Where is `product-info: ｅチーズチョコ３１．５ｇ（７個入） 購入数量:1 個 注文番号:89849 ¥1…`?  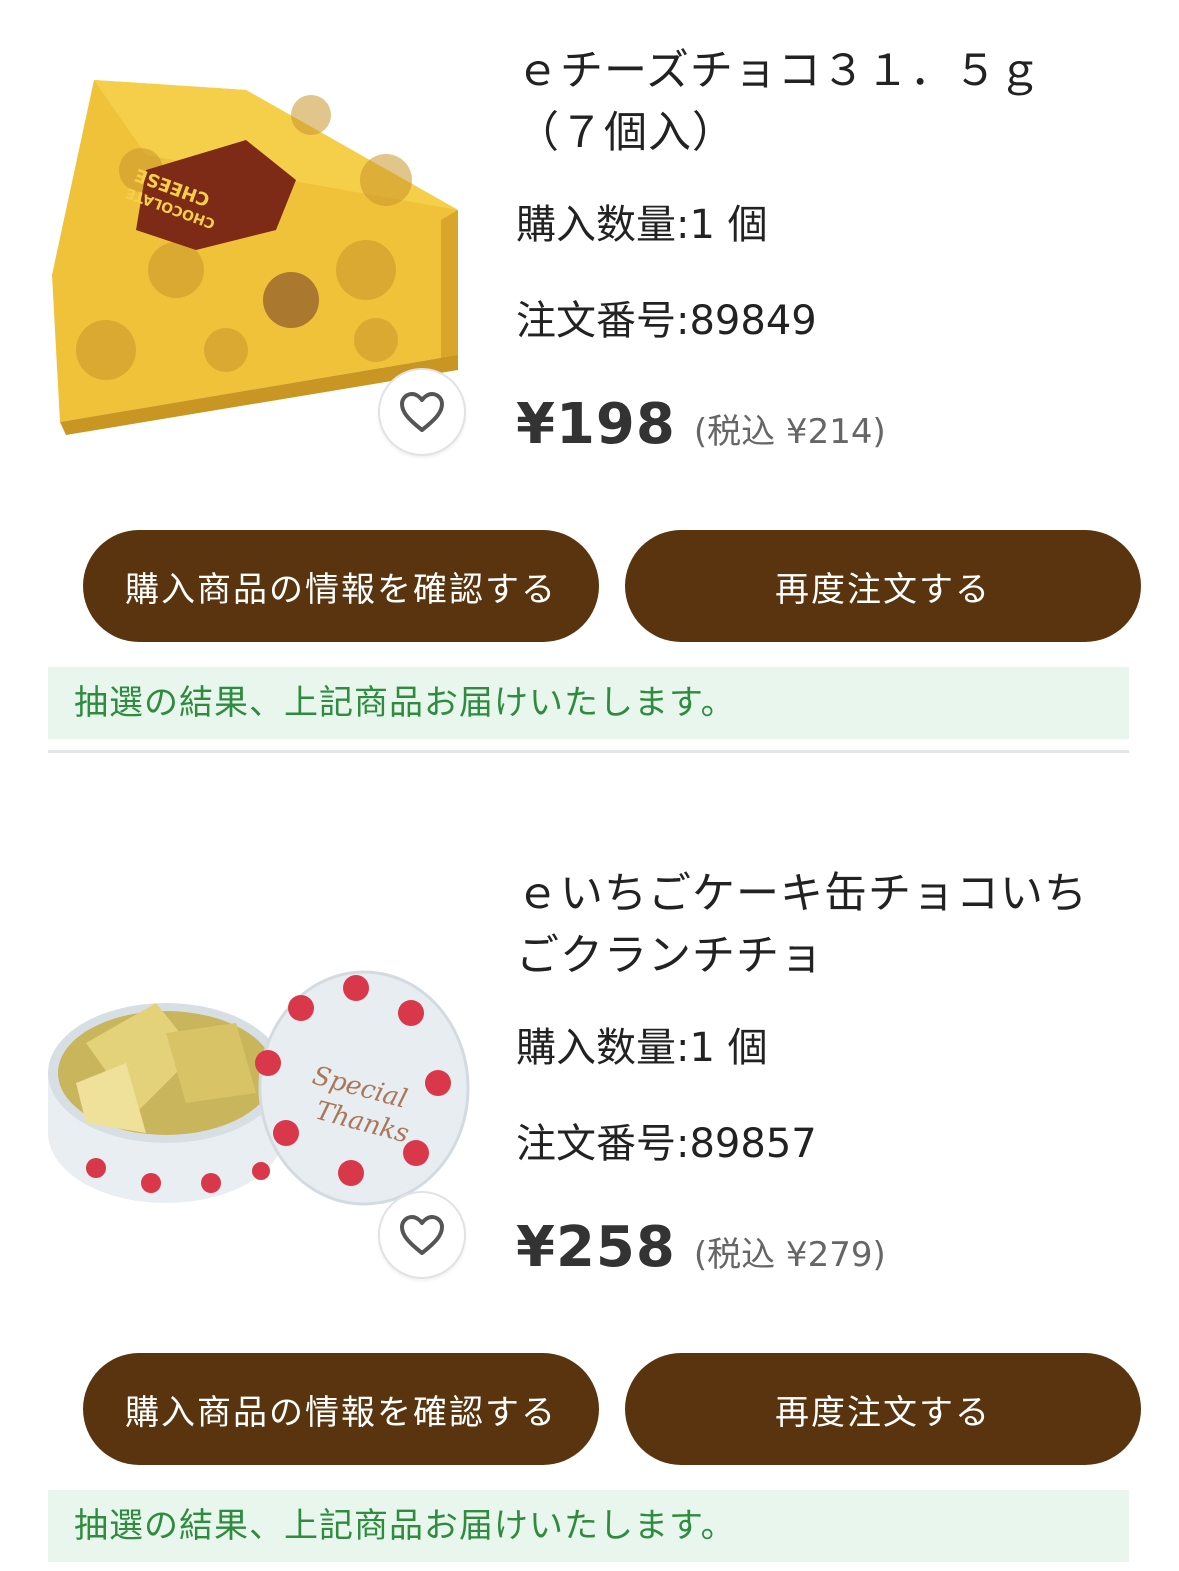 product-info: ｅチーズチョコ３１．５ｇ（７個入） 購入数量:1 個 注文番号:89849 ¥1… is located at coordinates (826, 248).